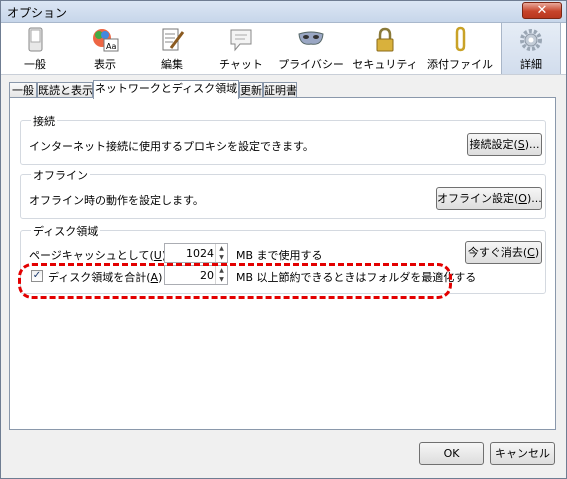 The image size is (567, 479). I want to click on access-key: S, so click(521, 144).